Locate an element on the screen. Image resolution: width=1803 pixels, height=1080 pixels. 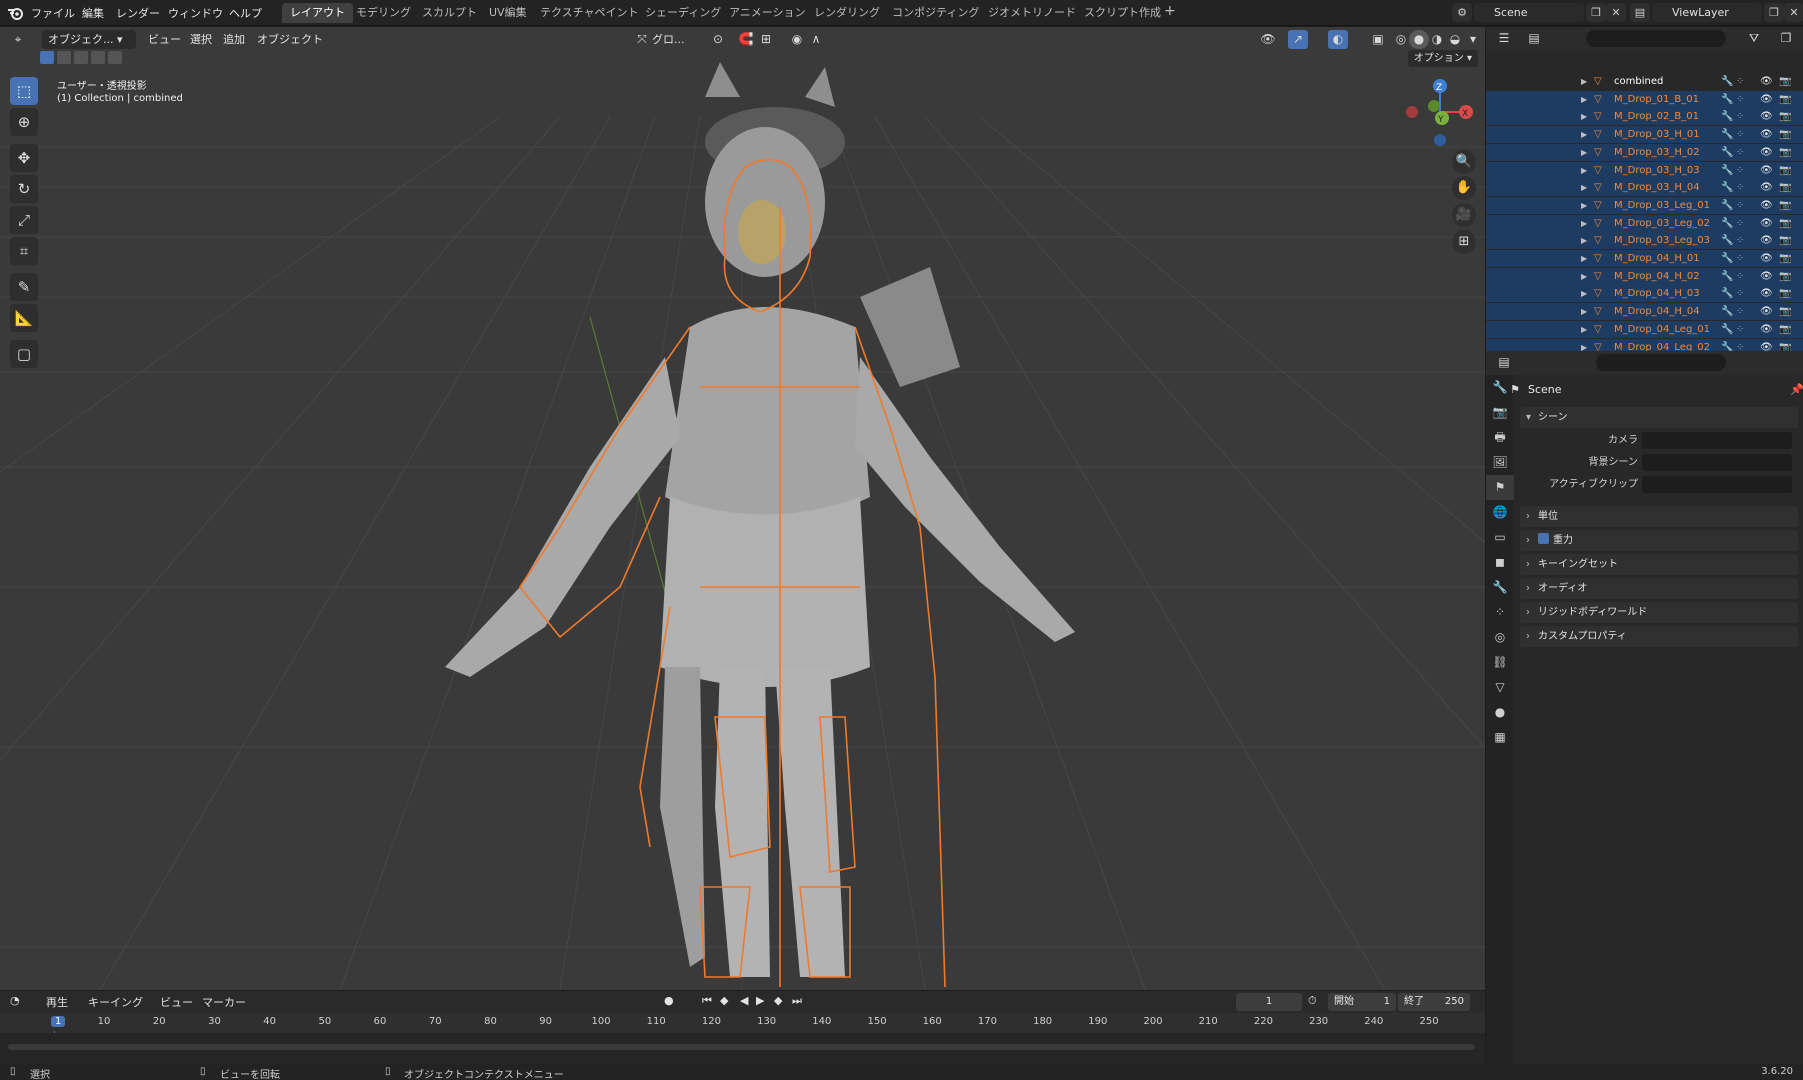
tab-rendering: レンダリング is located at coordinates (847, 13).